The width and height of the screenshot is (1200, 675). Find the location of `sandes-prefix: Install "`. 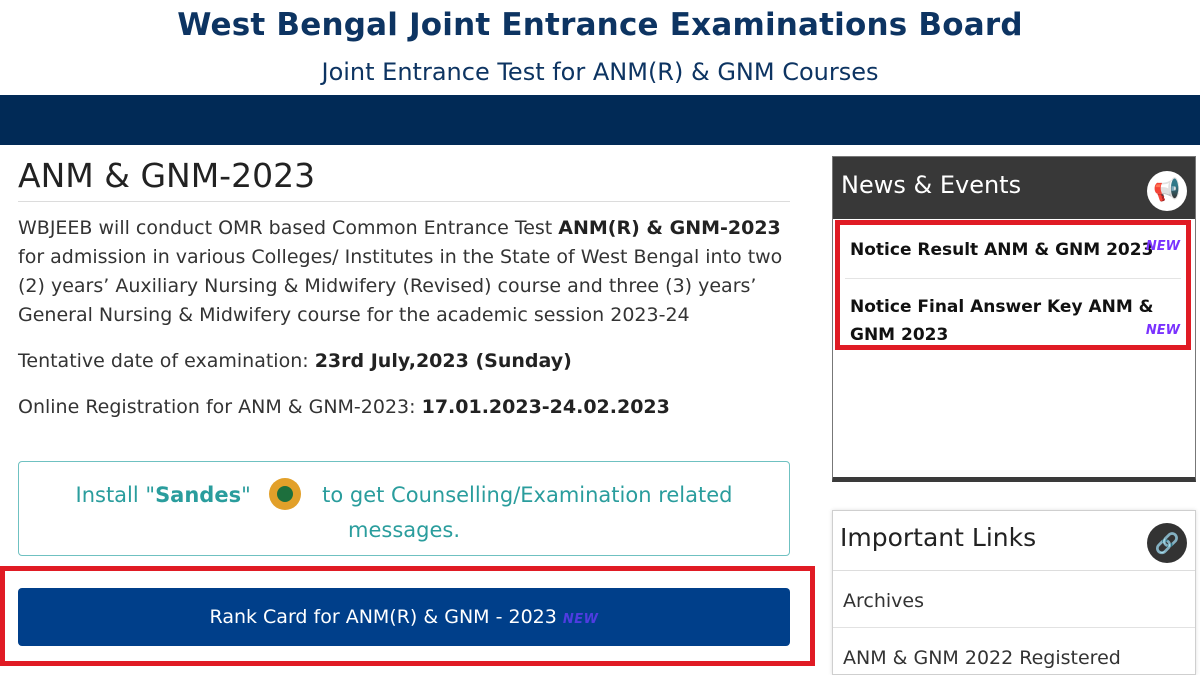

sandes-prefix: Install " is located at coordinates (115, 495).